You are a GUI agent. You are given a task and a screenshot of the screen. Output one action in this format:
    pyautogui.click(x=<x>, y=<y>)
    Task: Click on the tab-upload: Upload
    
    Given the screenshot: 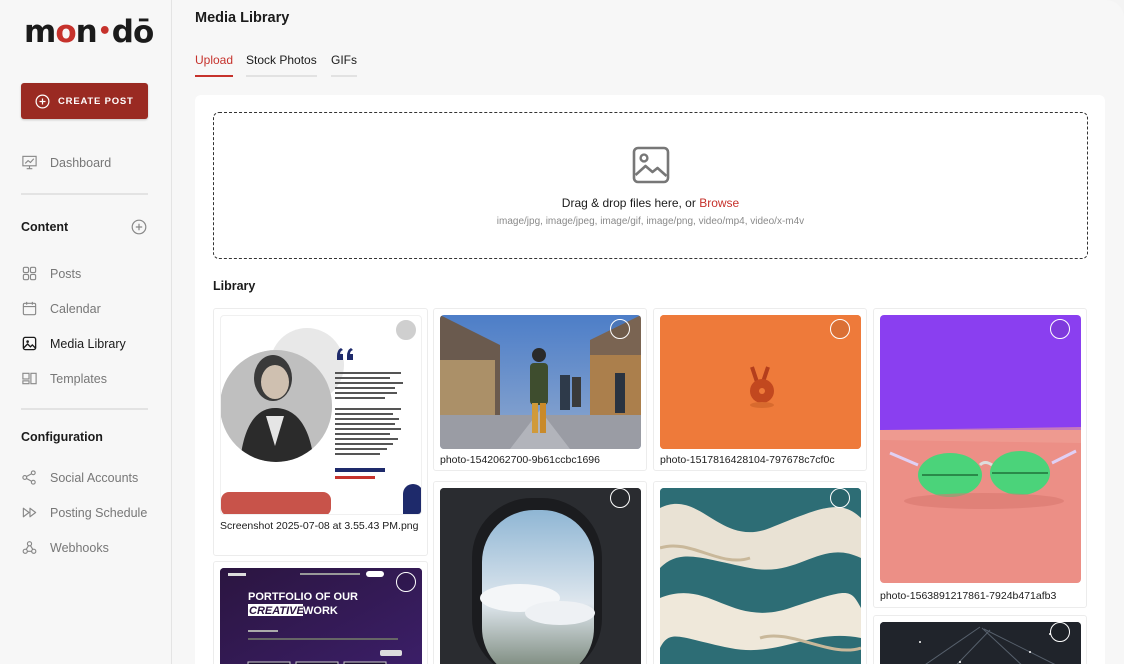 What is the action you would take?
    pyautogui.click(x=214, y=65)
    